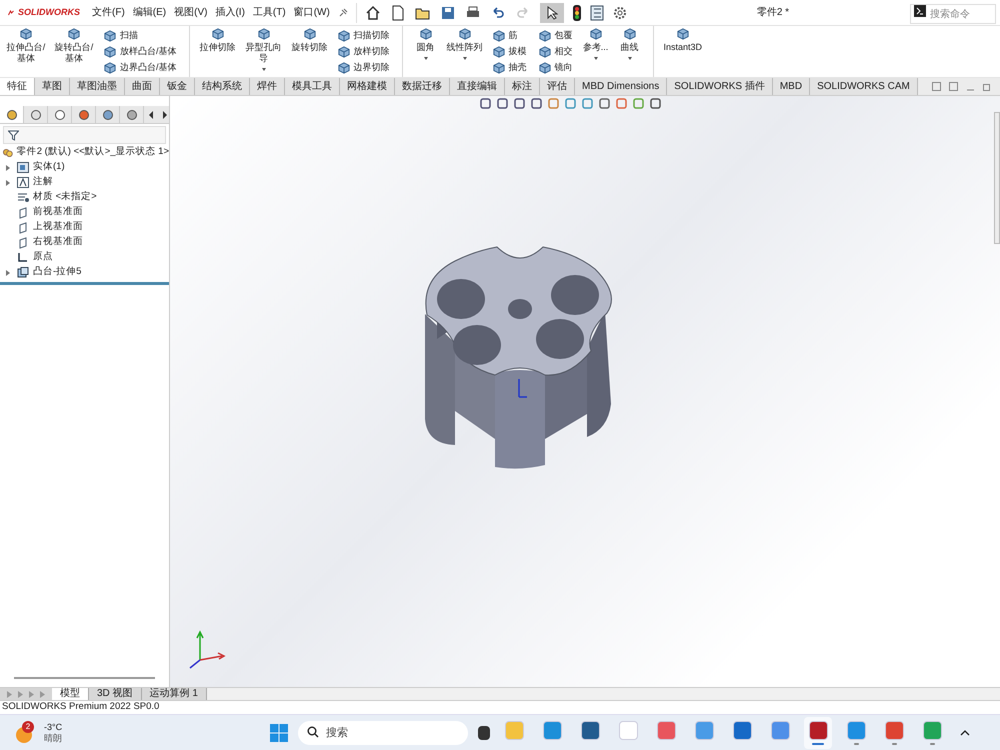 The width and height of the screenshot is (1000, 750). What do you see at coordinates (140, 51) in the screenshot?
I see `ribbon-button: 放样凸台/基体` at bounding box center [140, 51].